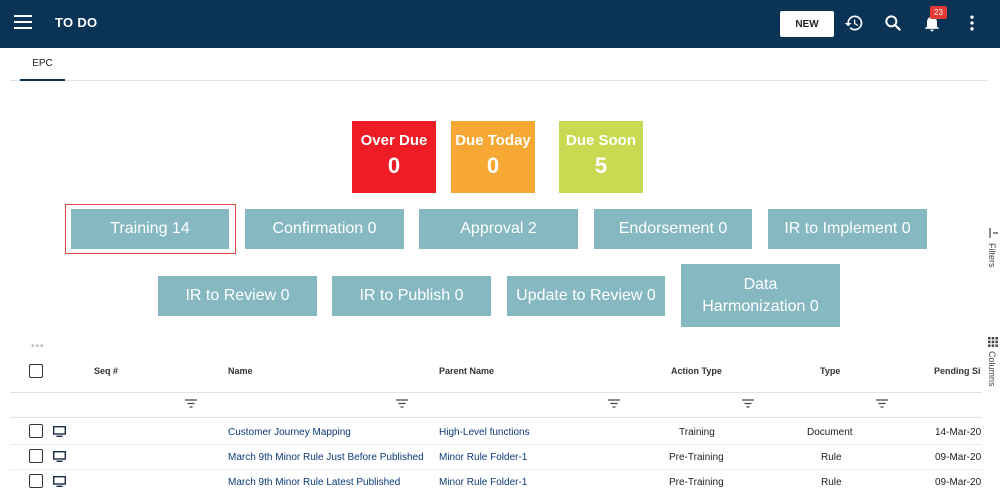 The image size is (1000, 494). Describe the element at coordinates (314, 482) in the screenshot. I see `row-name-link: March 9th Minor Rule Latest Published` at that location.